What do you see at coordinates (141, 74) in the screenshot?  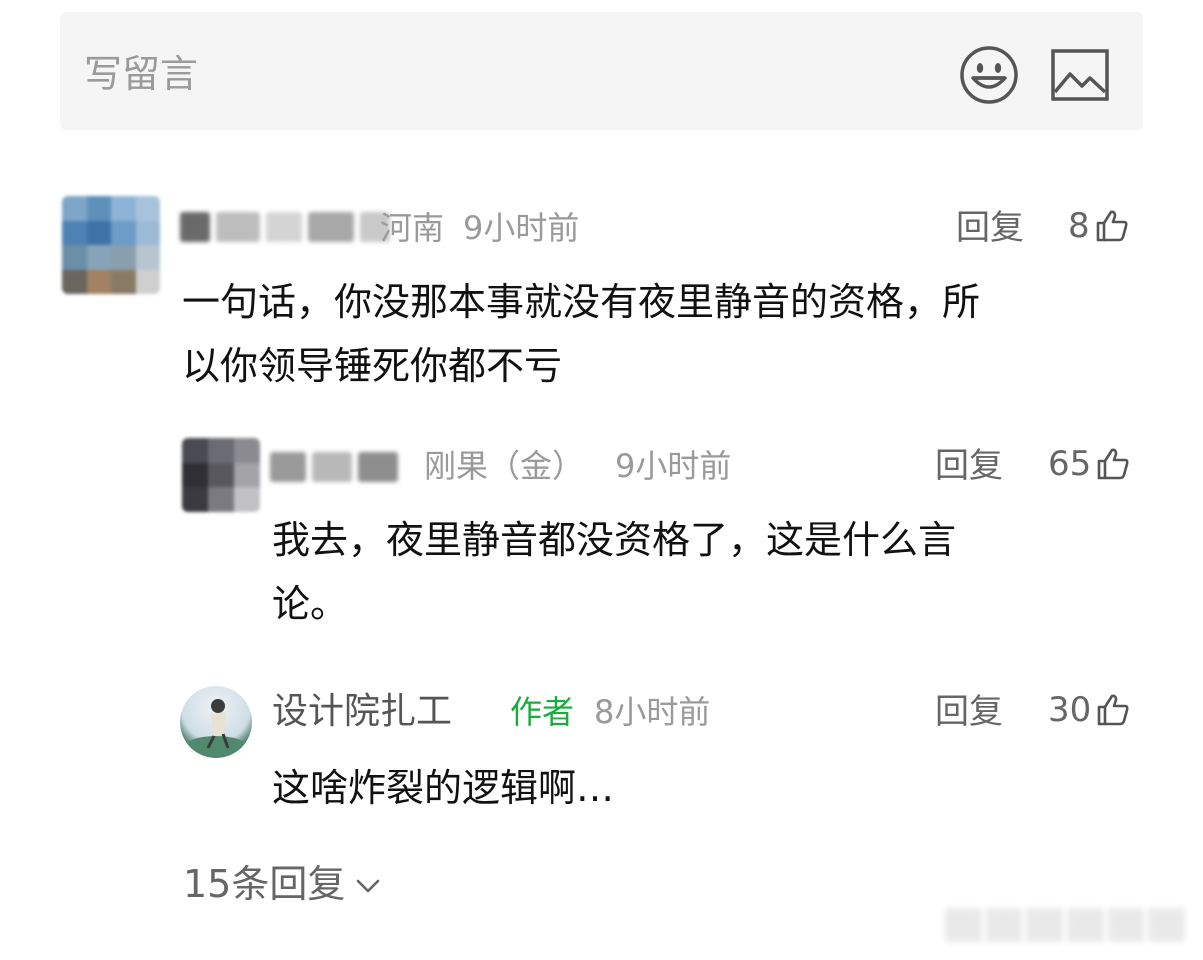 I see `write-comment-placeholder: 写留言` at bounding box center [141, 74].